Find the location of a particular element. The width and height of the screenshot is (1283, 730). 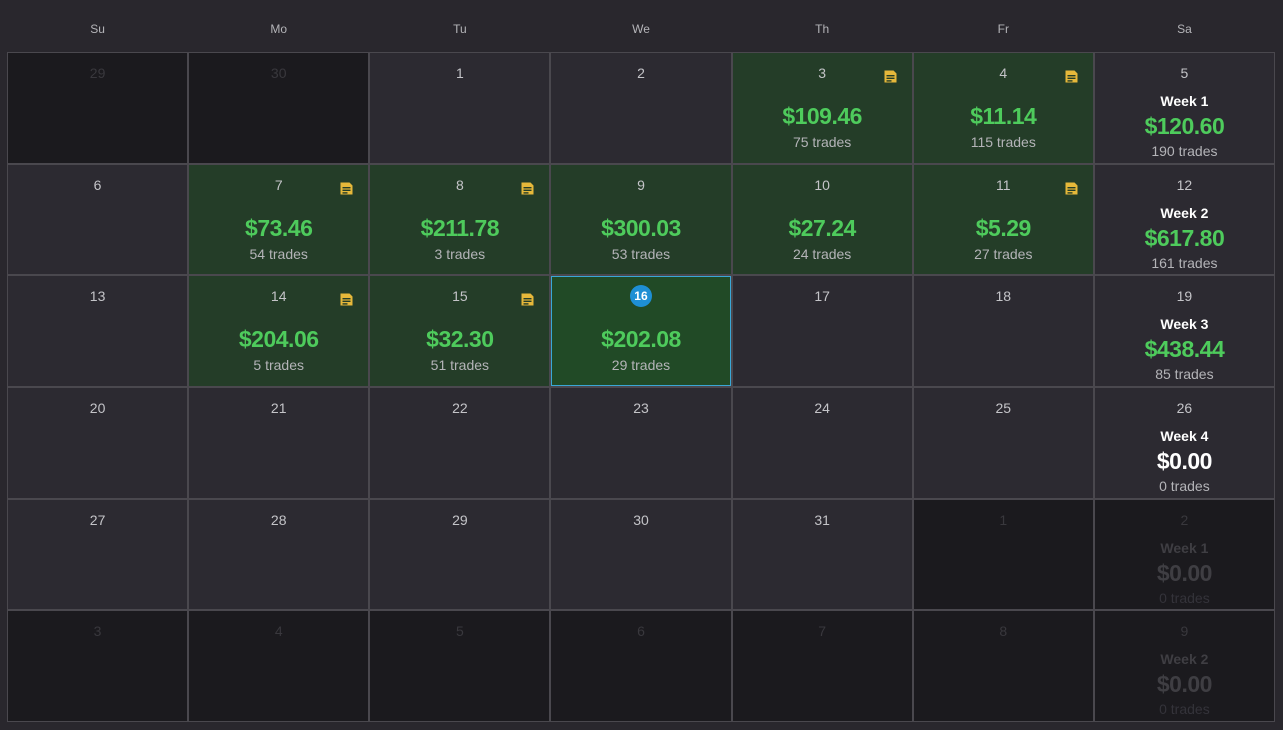

day-trade-count: 24 trades is located at coordinates (822, 253).